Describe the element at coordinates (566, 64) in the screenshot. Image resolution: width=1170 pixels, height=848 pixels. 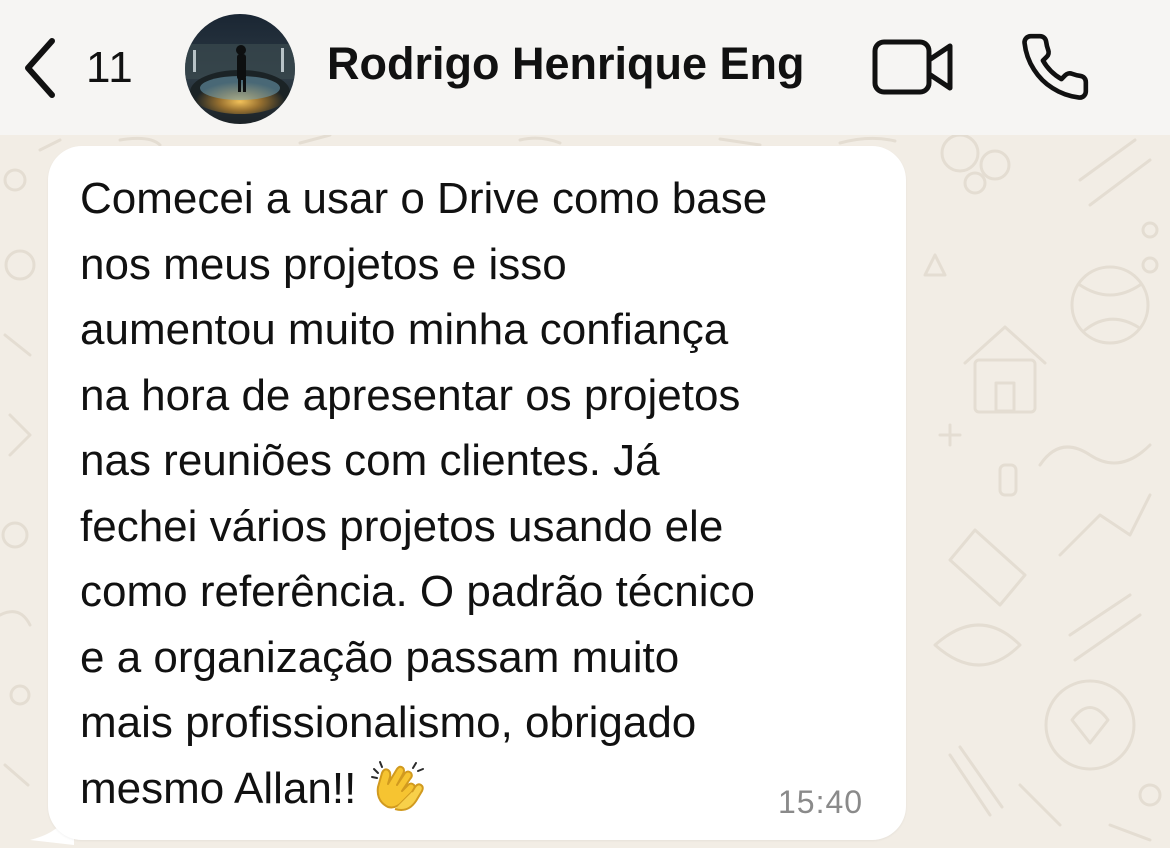
I see `contact-name: Rodrigo Henrique Eng` at that location.